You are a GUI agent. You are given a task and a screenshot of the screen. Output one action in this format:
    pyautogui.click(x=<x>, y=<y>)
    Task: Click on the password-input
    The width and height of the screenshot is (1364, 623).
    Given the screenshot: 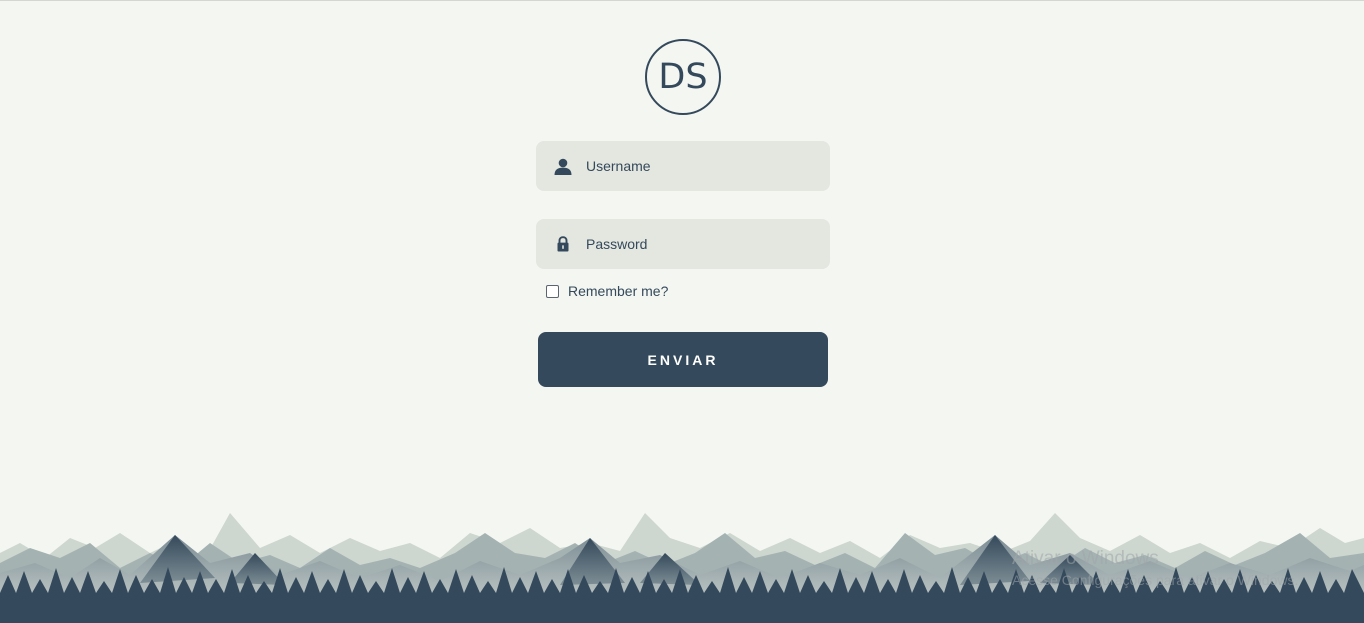 What is the action you would take?
    pyautogui.click(x=701, y=244)
    